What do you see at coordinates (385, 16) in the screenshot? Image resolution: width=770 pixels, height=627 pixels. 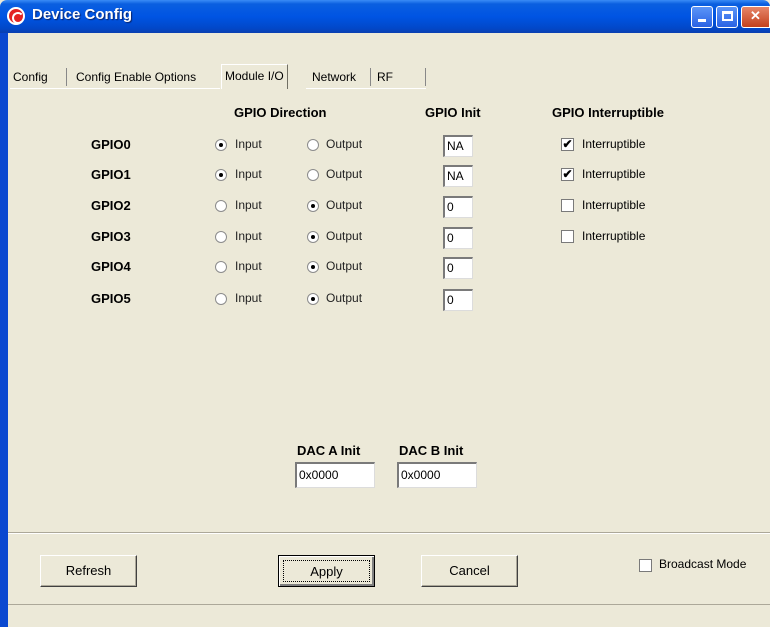 I see `title-bar: Device Config ✕` at bounding box center [385, 16].